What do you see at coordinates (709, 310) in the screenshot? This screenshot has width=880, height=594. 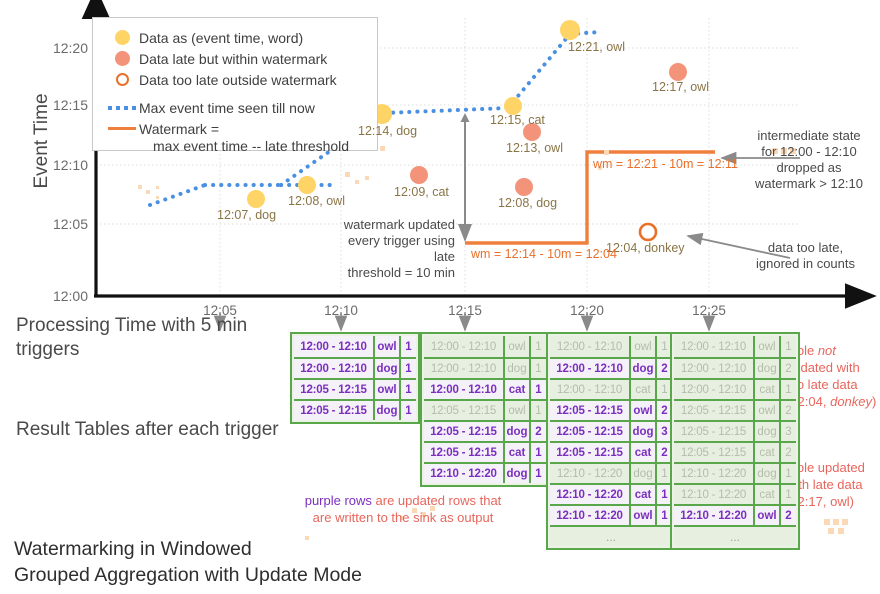 I see `x-tick-1225: 12:25` at bounding box center [709, 310].